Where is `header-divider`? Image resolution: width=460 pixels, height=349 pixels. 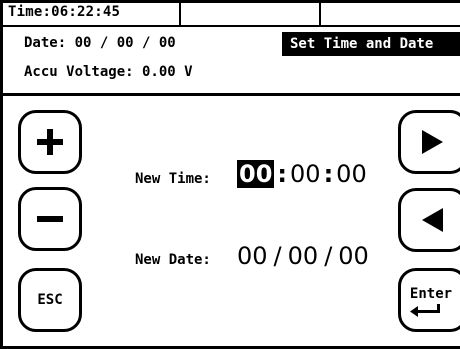
header-divider is located at coordinates (230, 94).